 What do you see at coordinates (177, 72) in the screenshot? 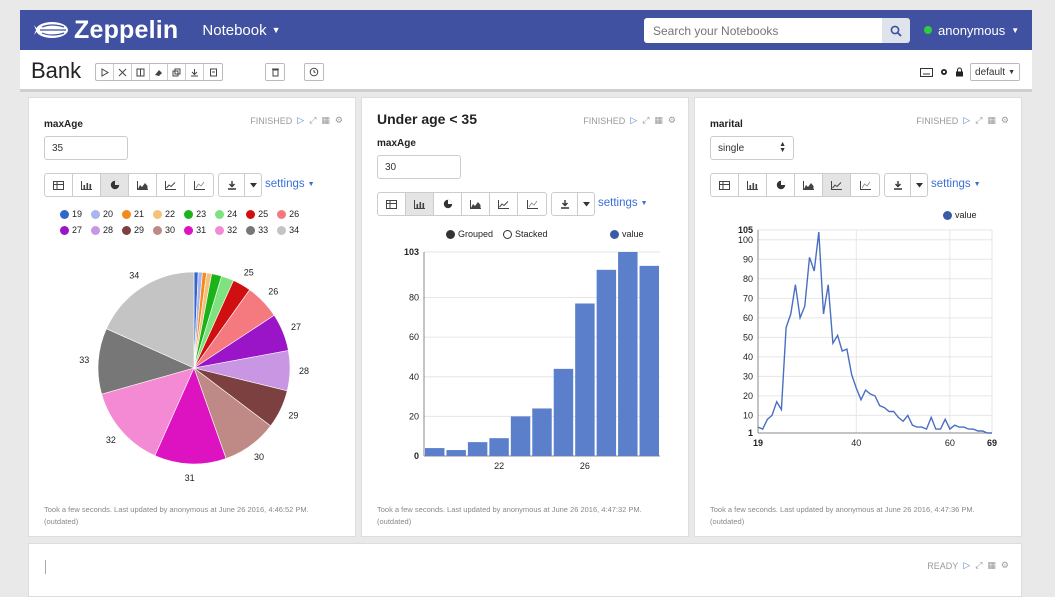
I see `clone-icon` at bounding box center [177, 72].